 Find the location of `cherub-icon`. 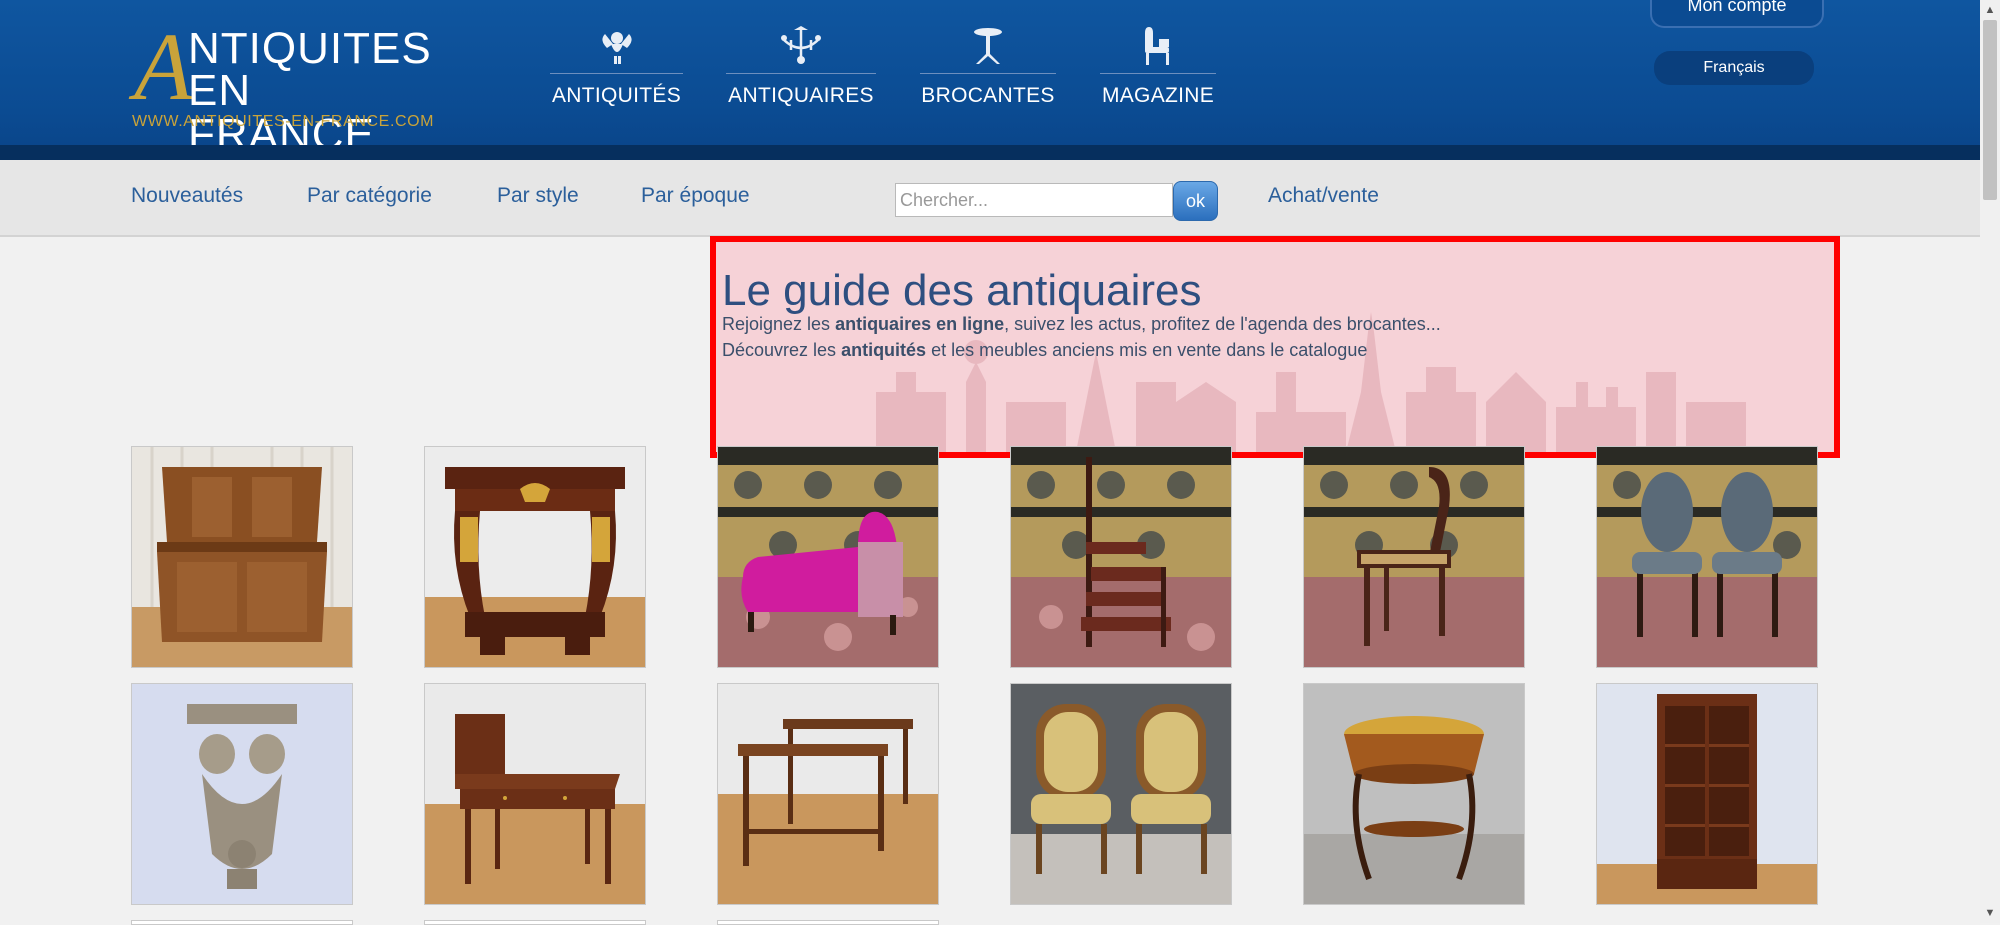

cherub-icon is located at coordinates (616, 46).